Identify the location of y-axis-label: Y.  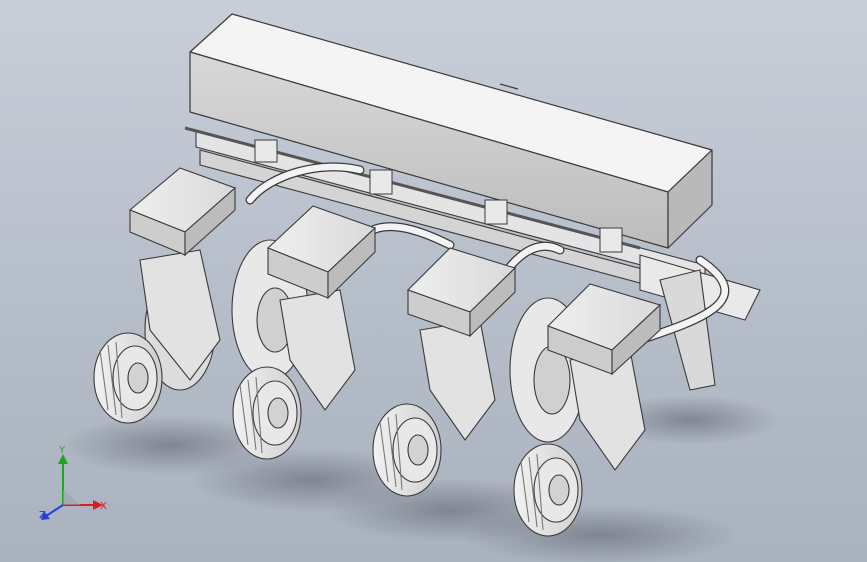
(62, 450).